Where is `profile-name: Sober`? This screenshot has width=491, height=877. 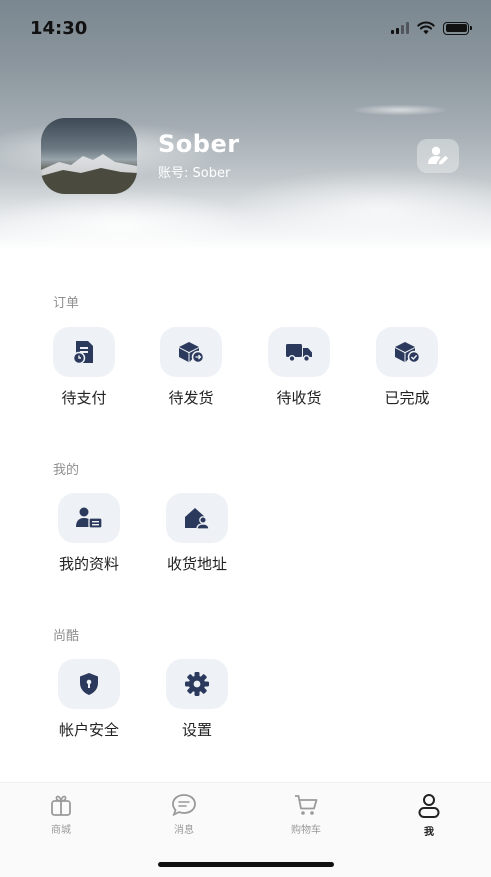
profile-name: Sober is located at coordinates (199, 144).